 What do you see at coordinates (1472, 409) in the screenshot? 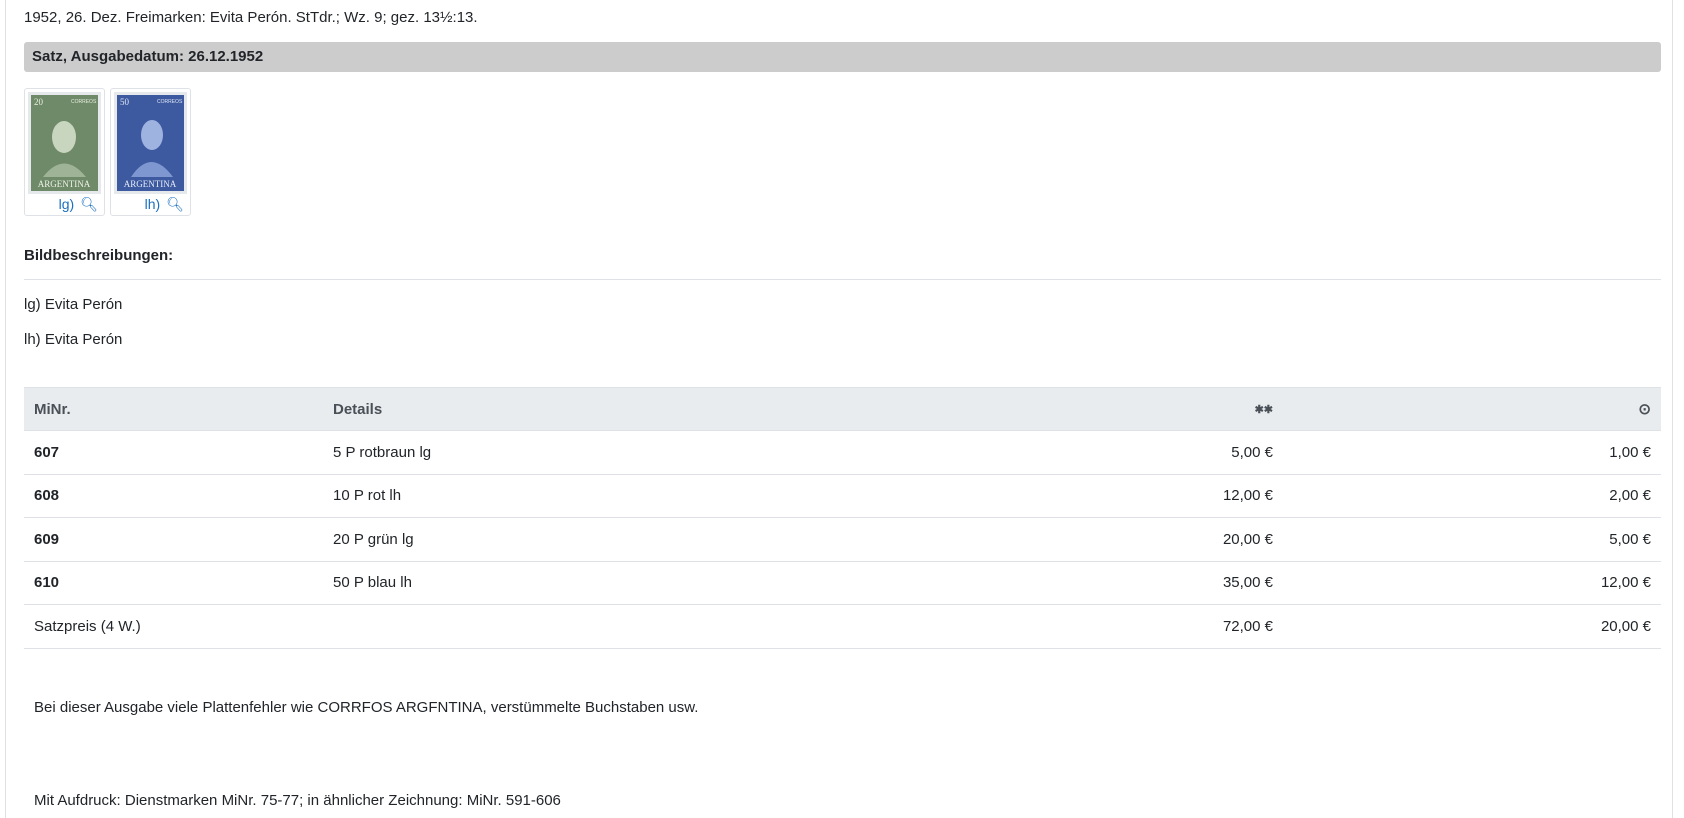
I see `col-used-icon: ⊙` at bounding box center [1472, 409].